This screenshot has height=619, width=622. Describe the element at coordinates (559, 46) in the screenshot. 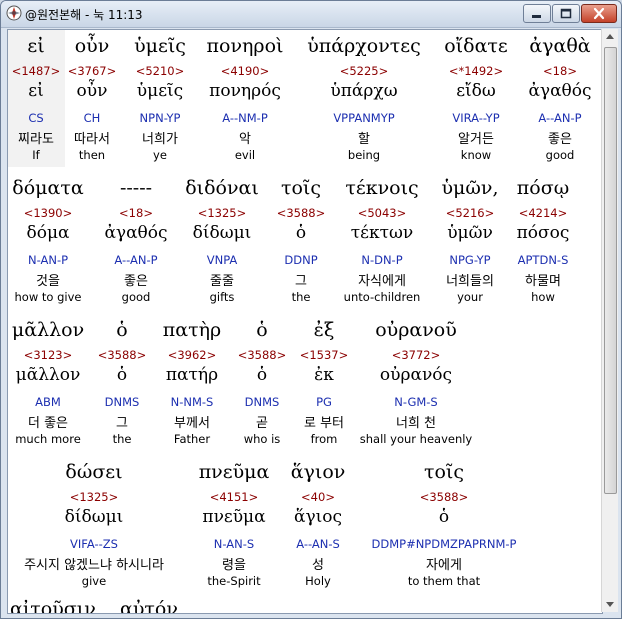

I see `greek-word: ἀγαθὰ` at that location.